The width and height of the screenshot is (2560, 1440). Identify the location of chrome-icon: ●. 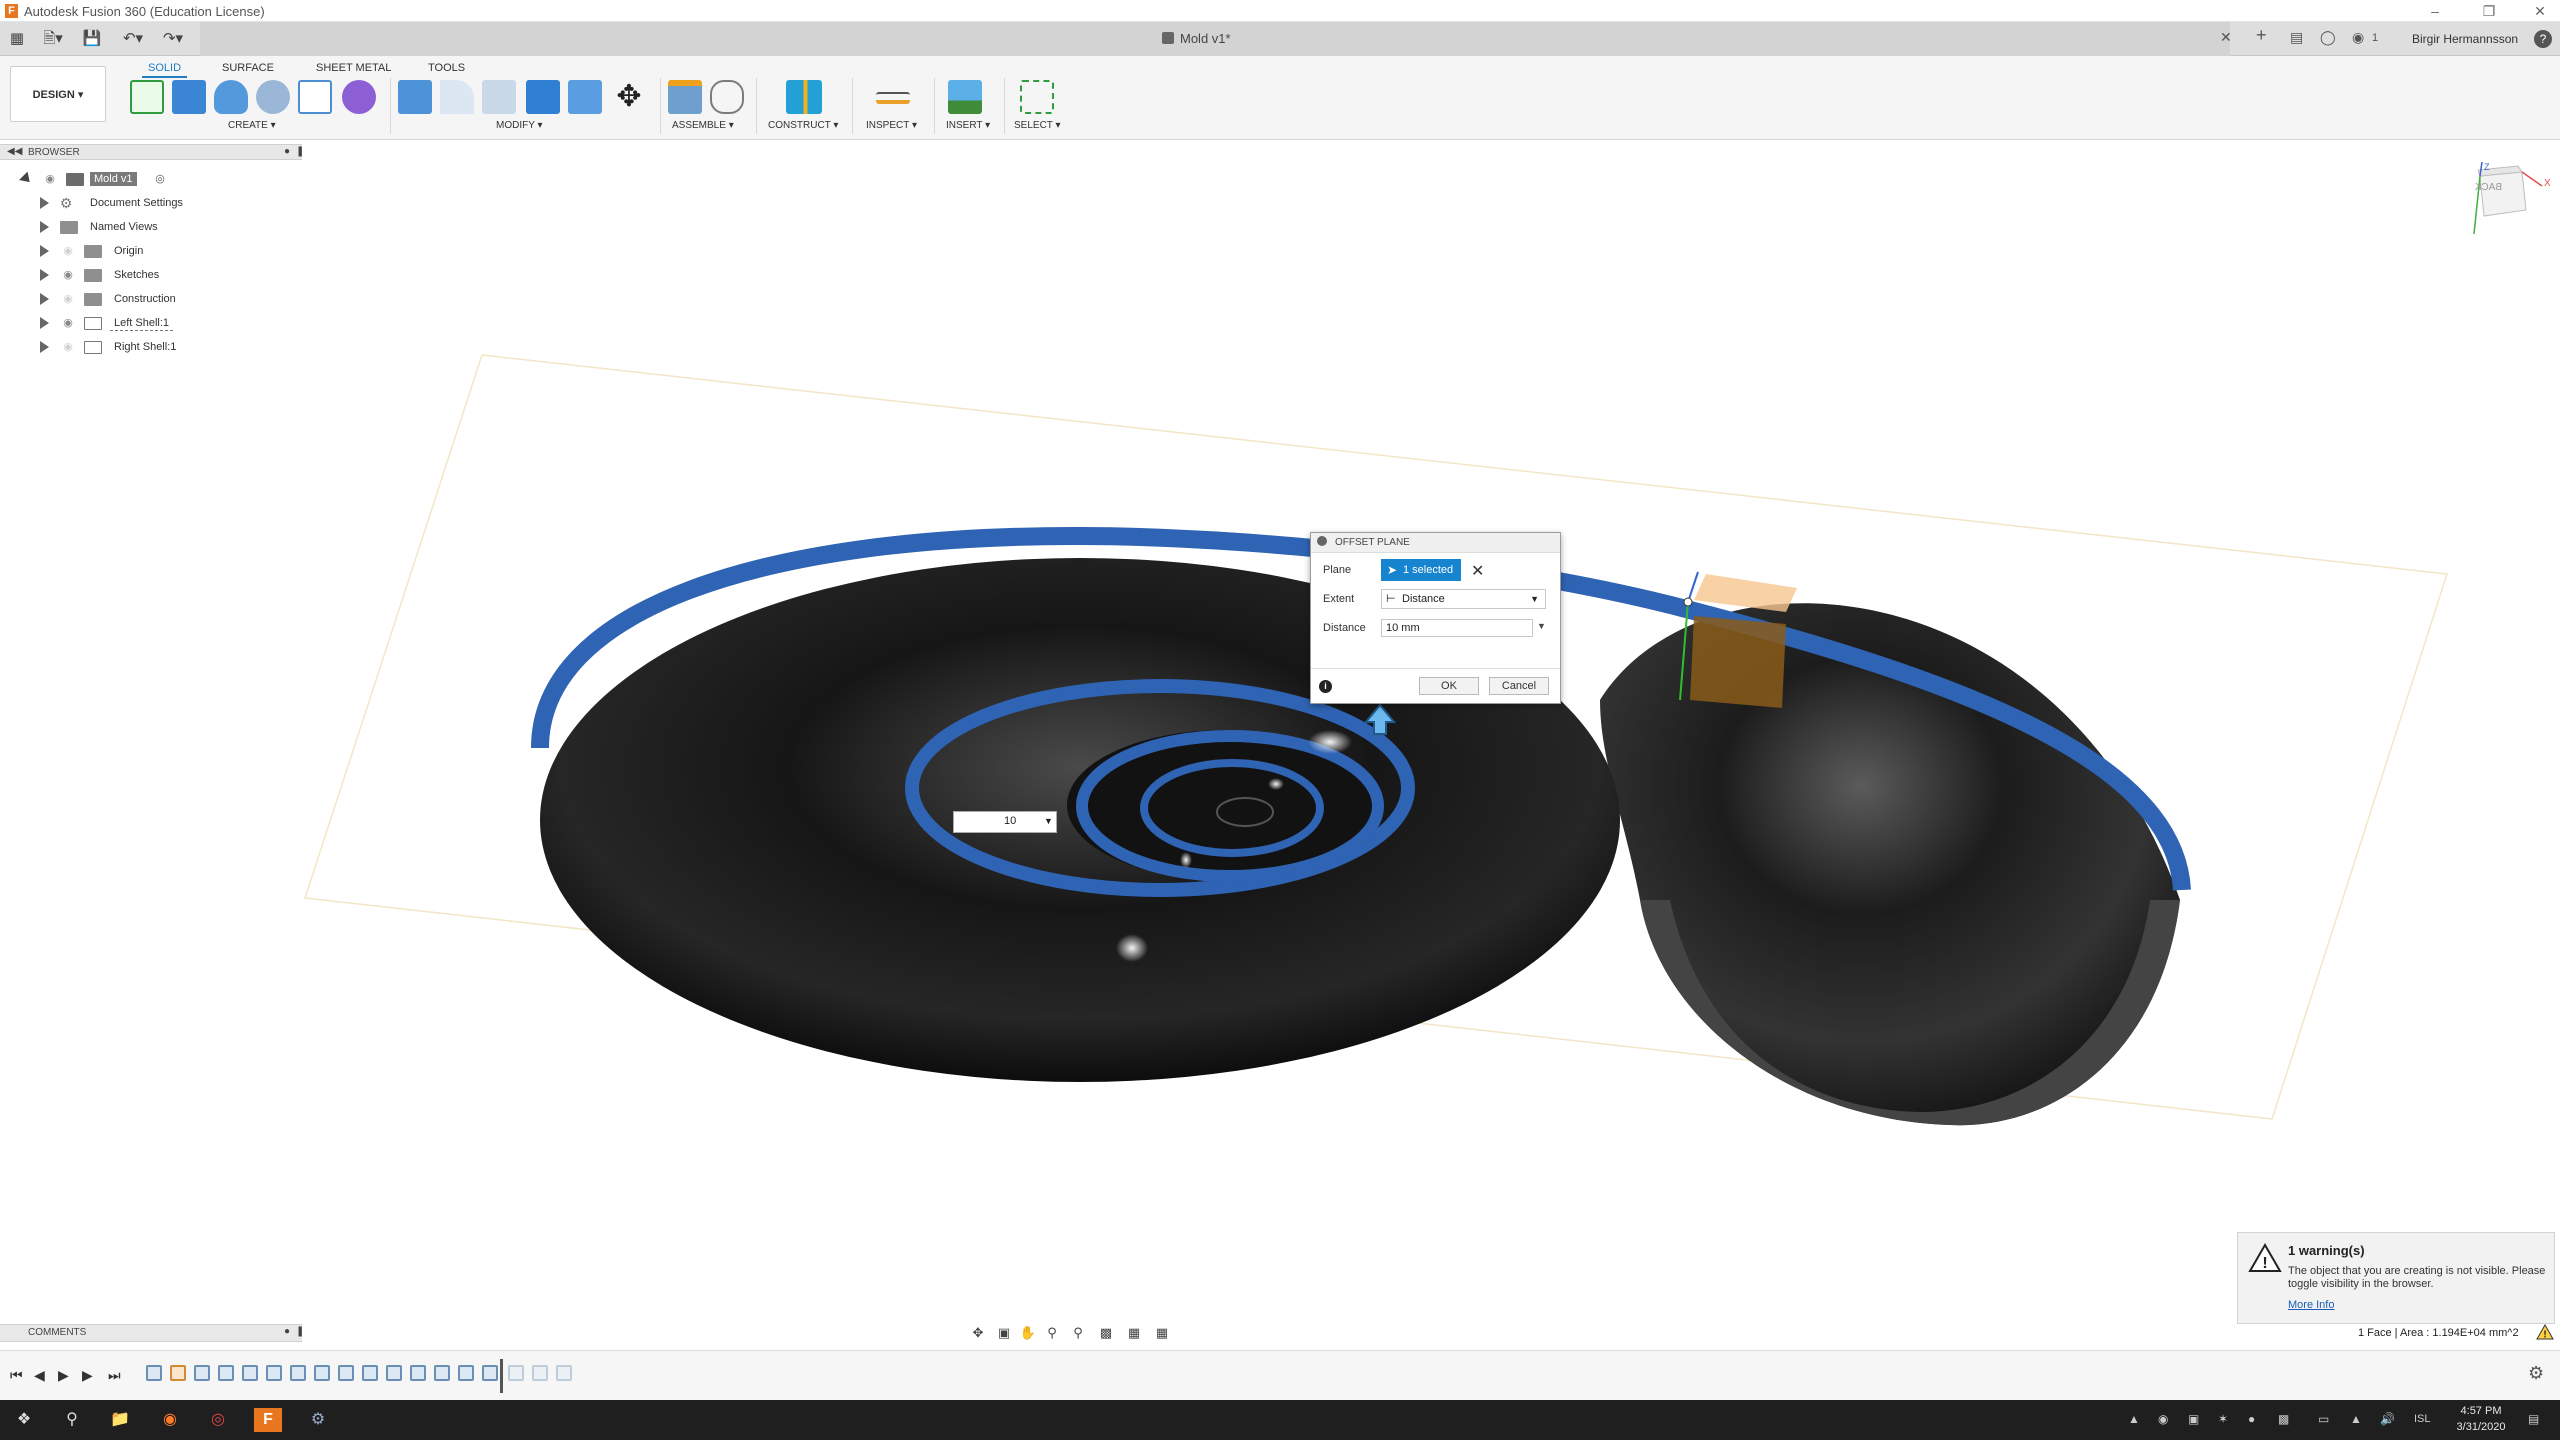
(2251, 1419).